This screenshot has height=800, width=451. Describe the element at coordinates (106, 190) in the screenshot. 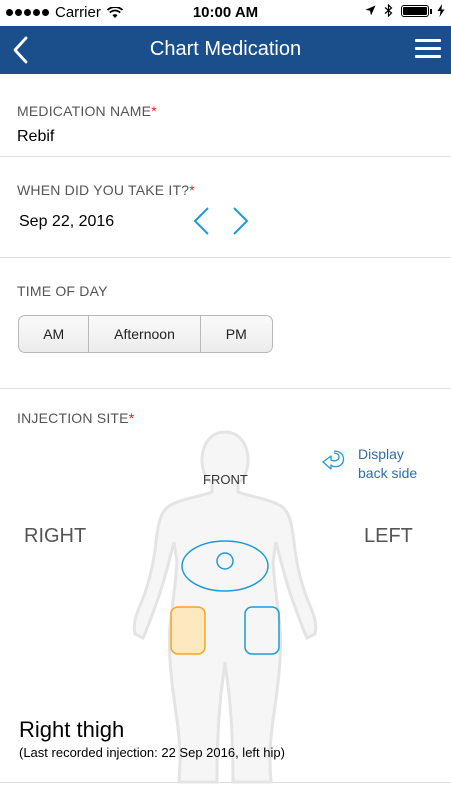

I see `date-label: WHEN DID YOU TAKE IT?*` at that location.